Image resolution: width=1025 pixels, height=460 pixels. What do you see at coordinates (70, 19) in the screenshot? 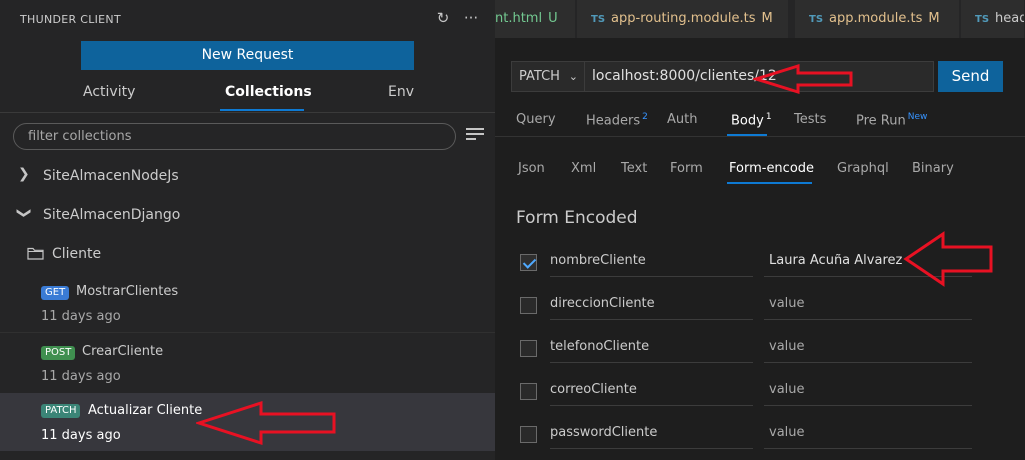
I see `sidebar-title: THUNDER CLIENT` at bounding box center [70, 19].